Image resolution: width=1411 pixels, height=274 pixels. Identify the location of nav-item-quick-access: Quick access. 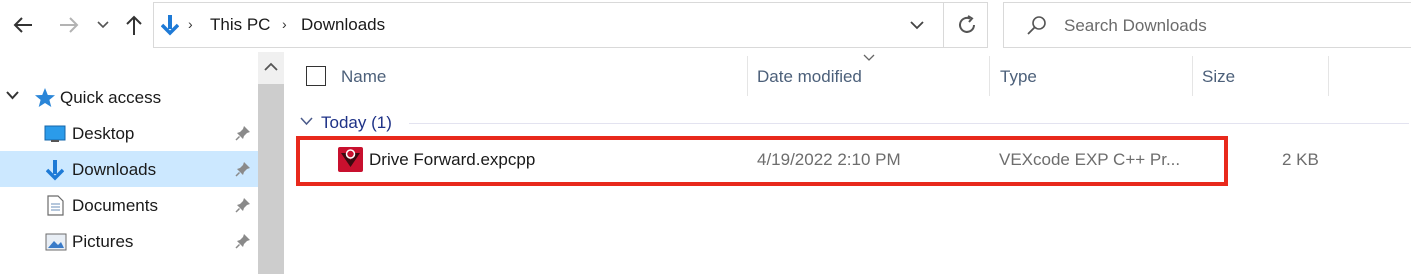
(129, 97).